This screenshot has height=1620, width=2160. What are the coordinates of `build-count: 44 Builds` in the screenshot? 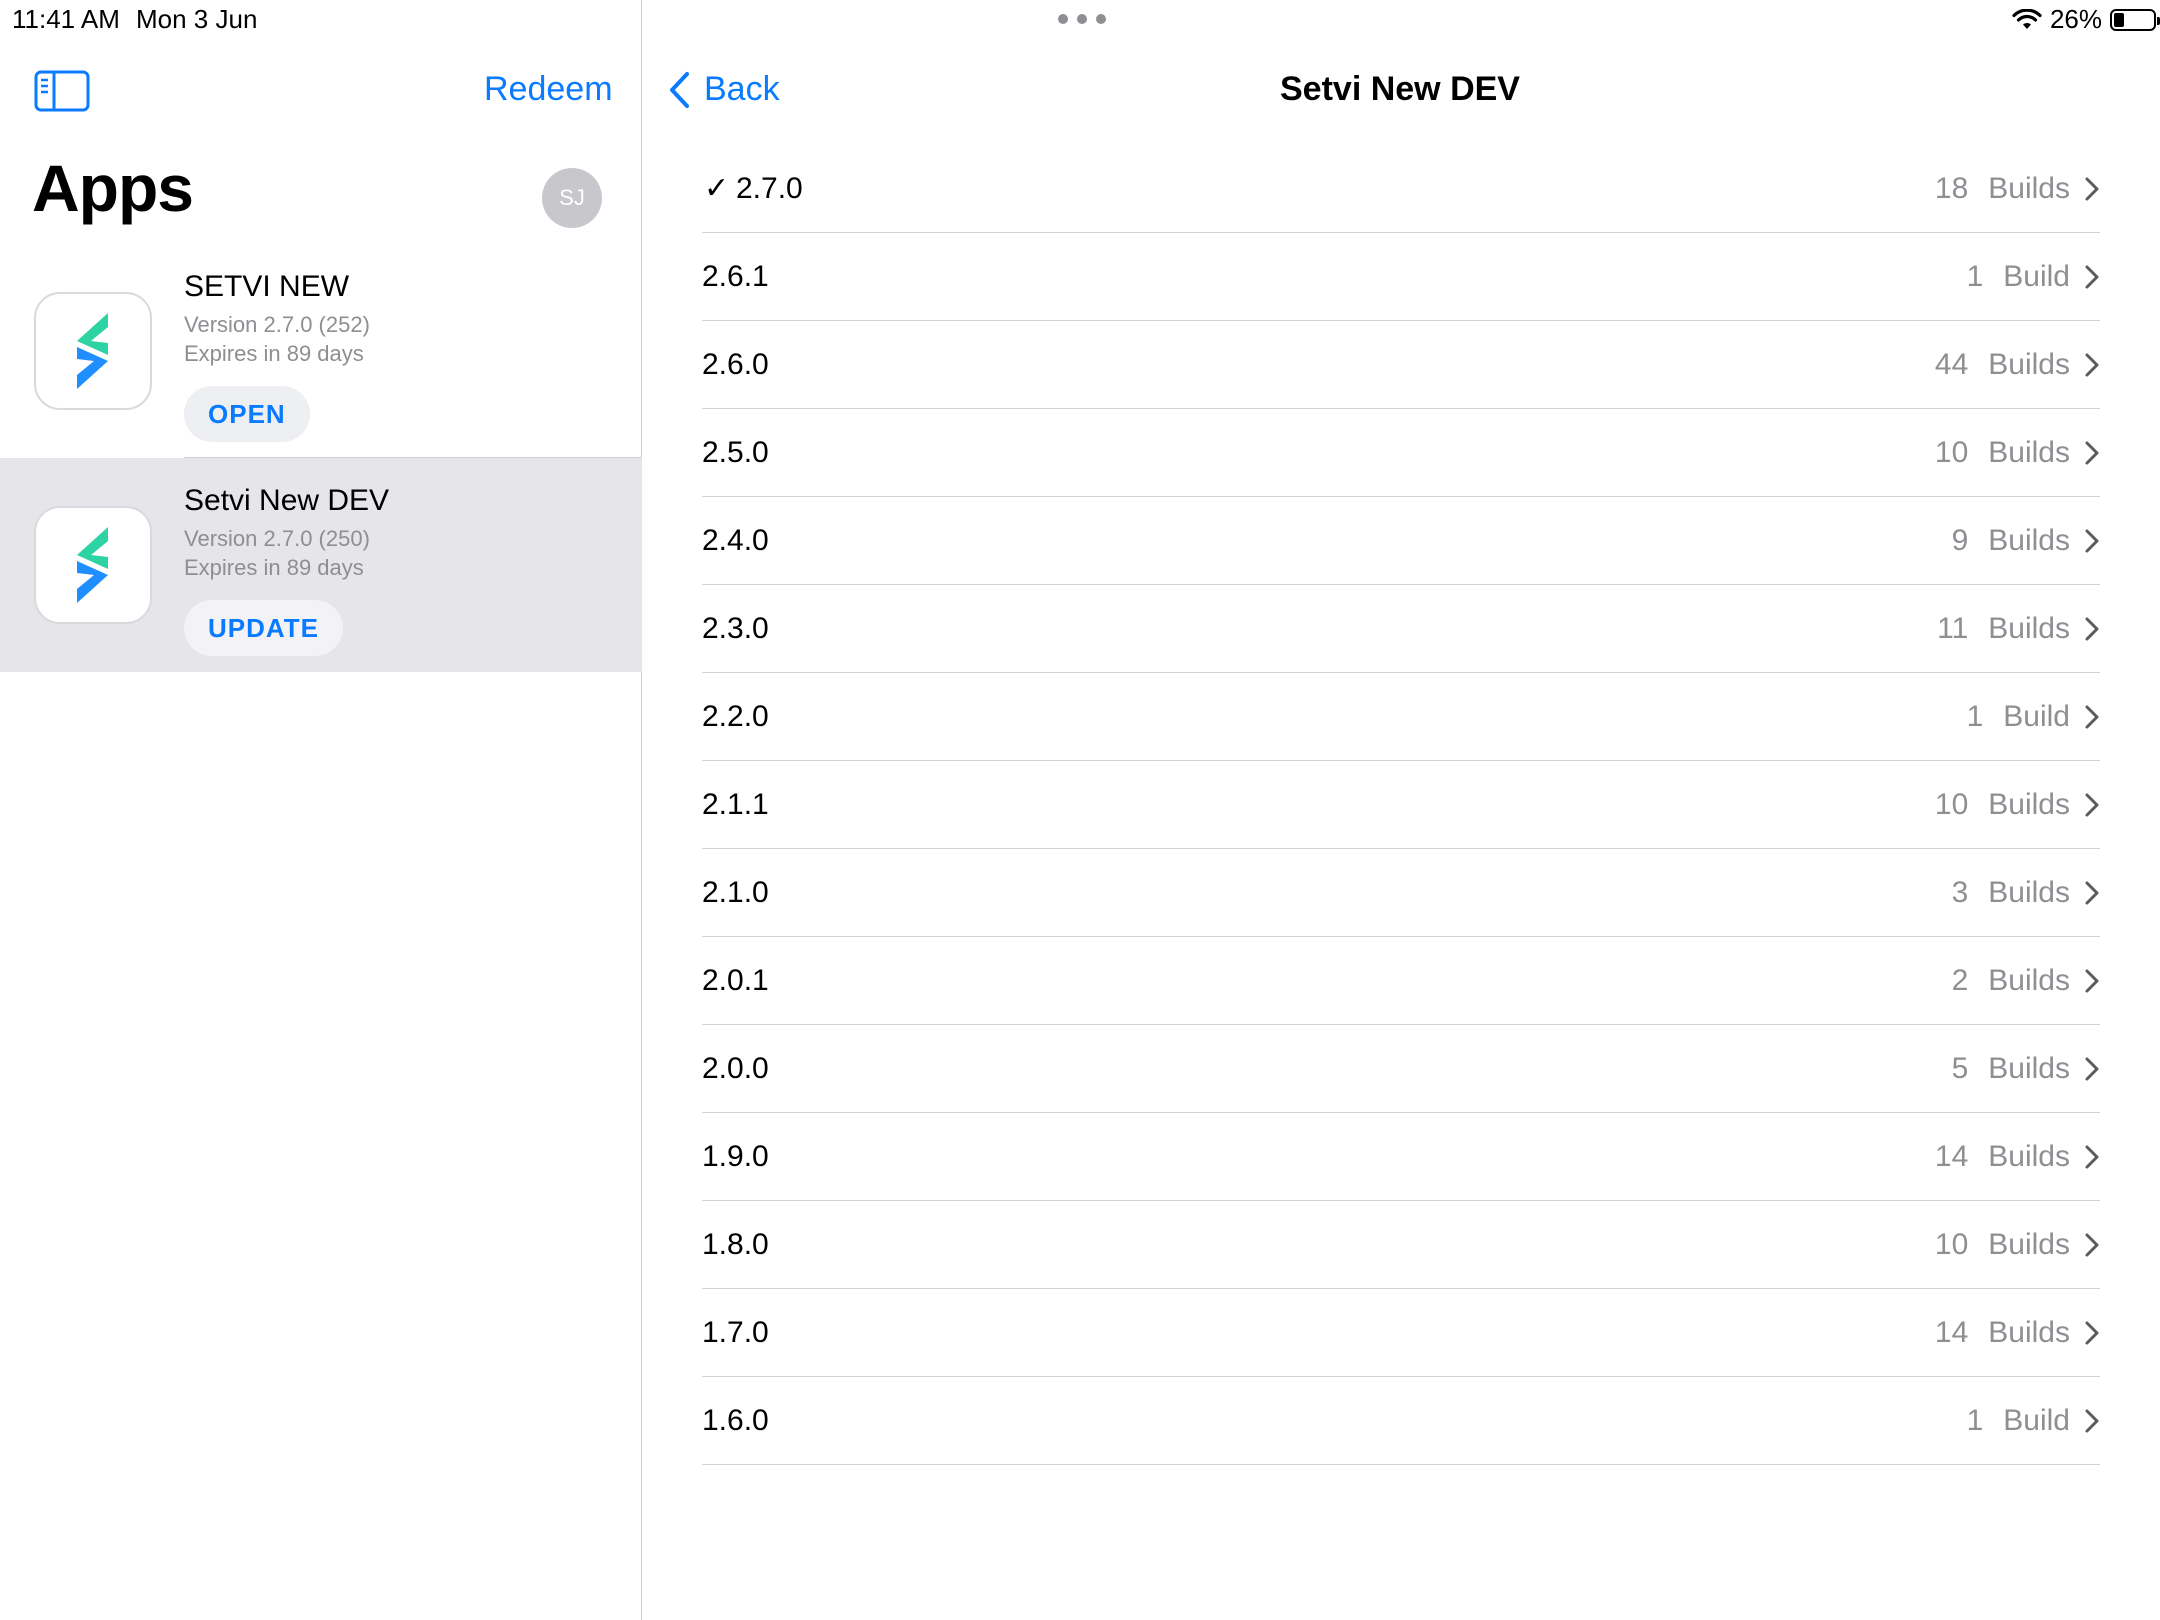 It's located at (2002, 365).